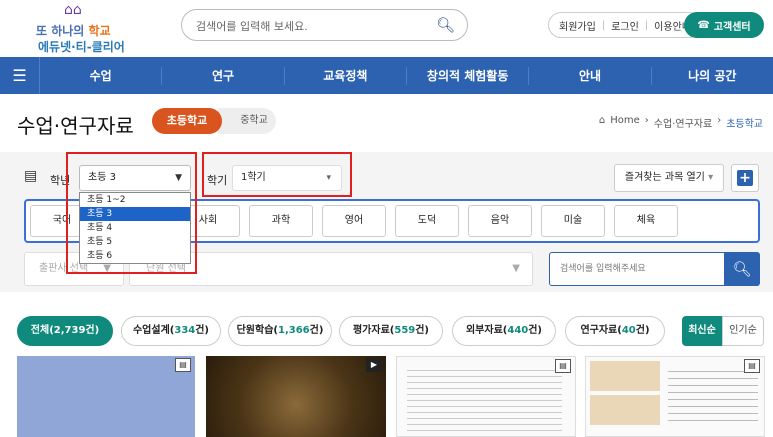 The height and width of the screenshot is (437, 773). What do you see at coordinates (135, 242) in the screenshot?
I see `grade-option: 초등 5` at bounding box center [135, 242].